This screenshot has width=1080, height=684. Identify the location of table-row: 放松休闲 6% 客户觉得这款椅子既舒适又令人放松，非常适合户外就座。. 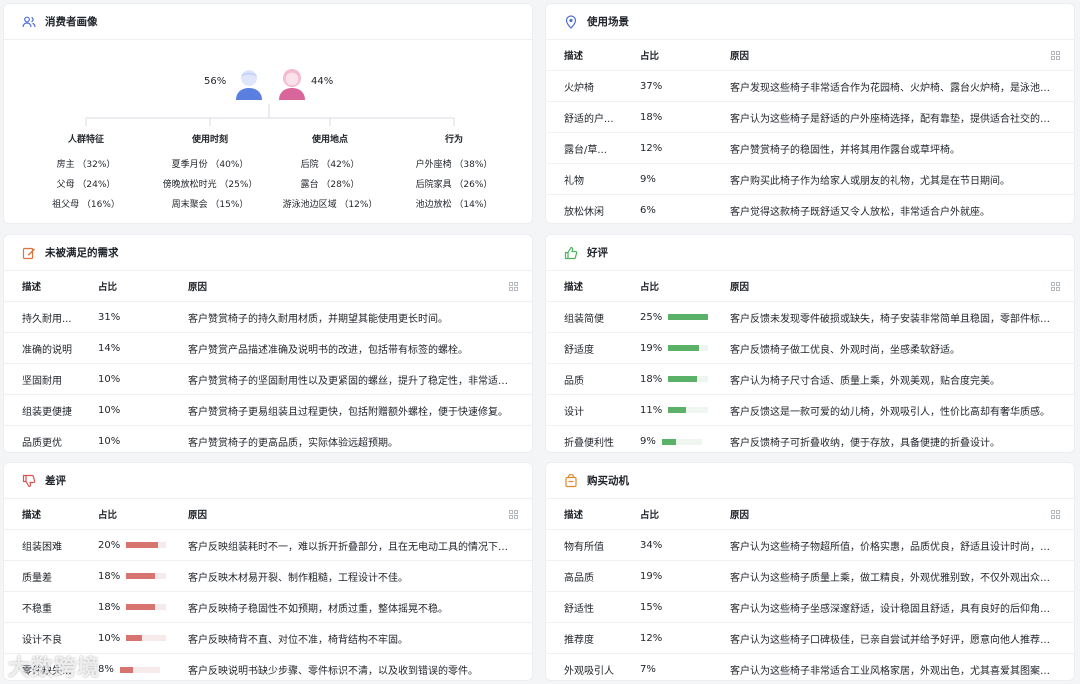
(810, 209).